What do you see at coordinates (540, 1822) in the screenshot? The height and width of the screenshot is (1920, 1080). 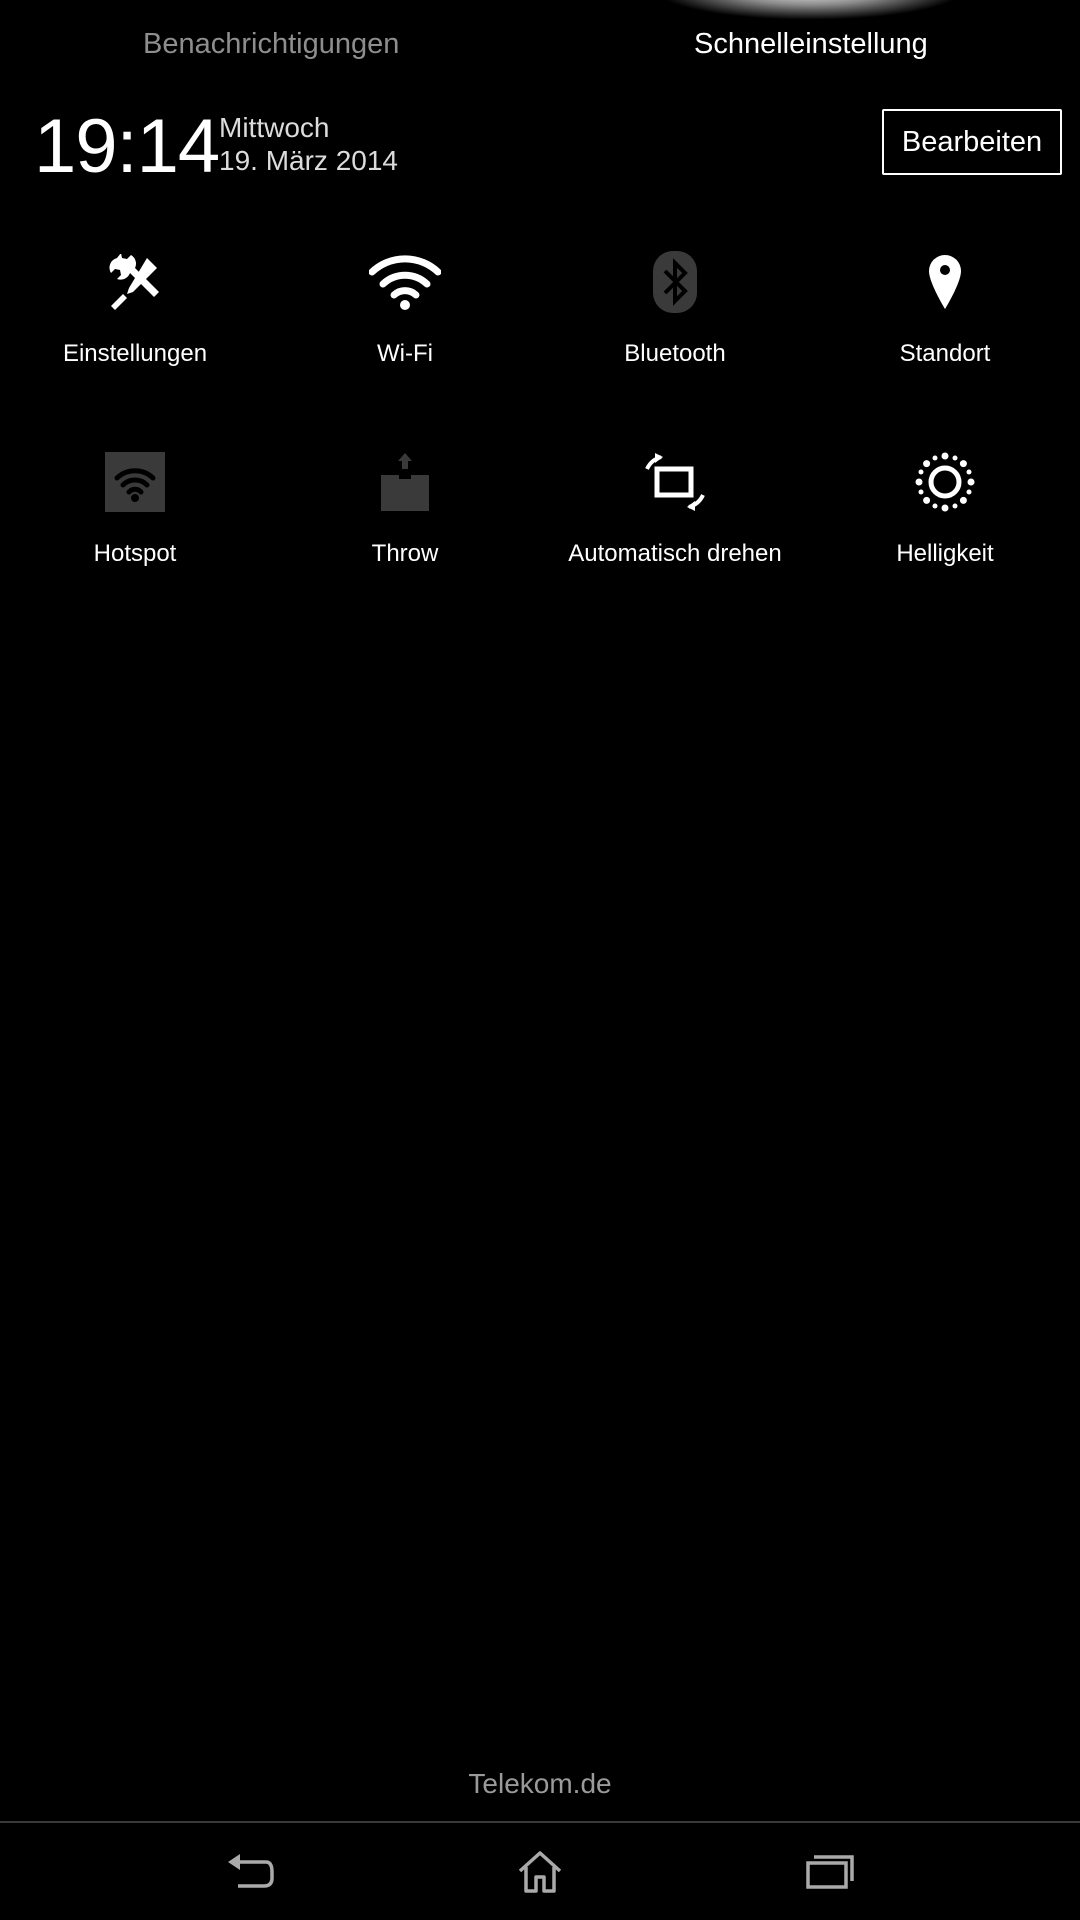 I see `navbar-divider` at bounding box center [540, 1822].